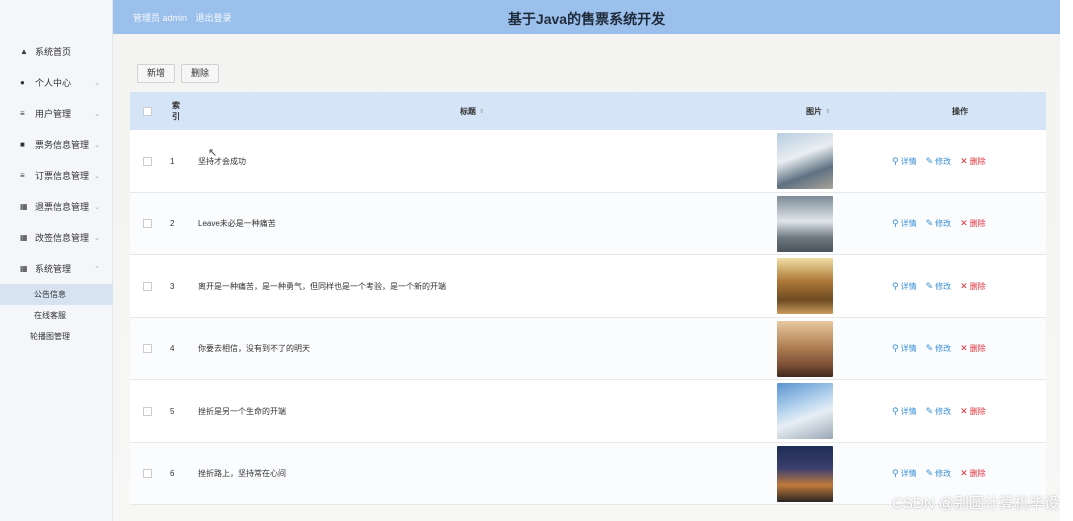  Describe the element at coordinates (62, 207) in the screenshot. I see `sidebar-item-label: 退票信息管理` at that location.